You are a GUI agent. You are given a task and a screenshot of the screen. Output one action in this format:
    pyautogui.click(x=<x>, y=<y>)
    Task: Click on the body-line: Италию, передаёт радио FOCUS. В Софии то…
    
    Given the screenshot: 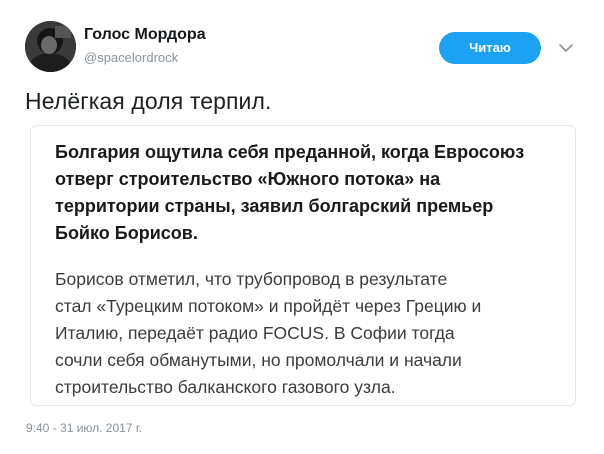 What is the action you would take?
    pyautogui.click(x=255, y=333)
    